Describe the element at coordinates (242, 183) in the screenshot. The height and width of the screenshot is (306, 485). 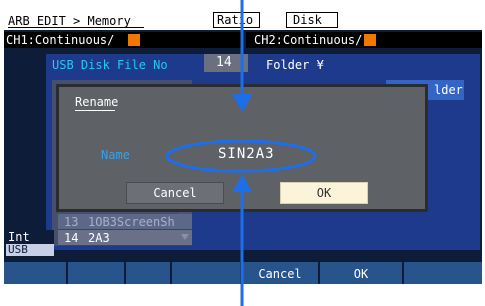
I see `bottom-arrow-head-icon` at that location.